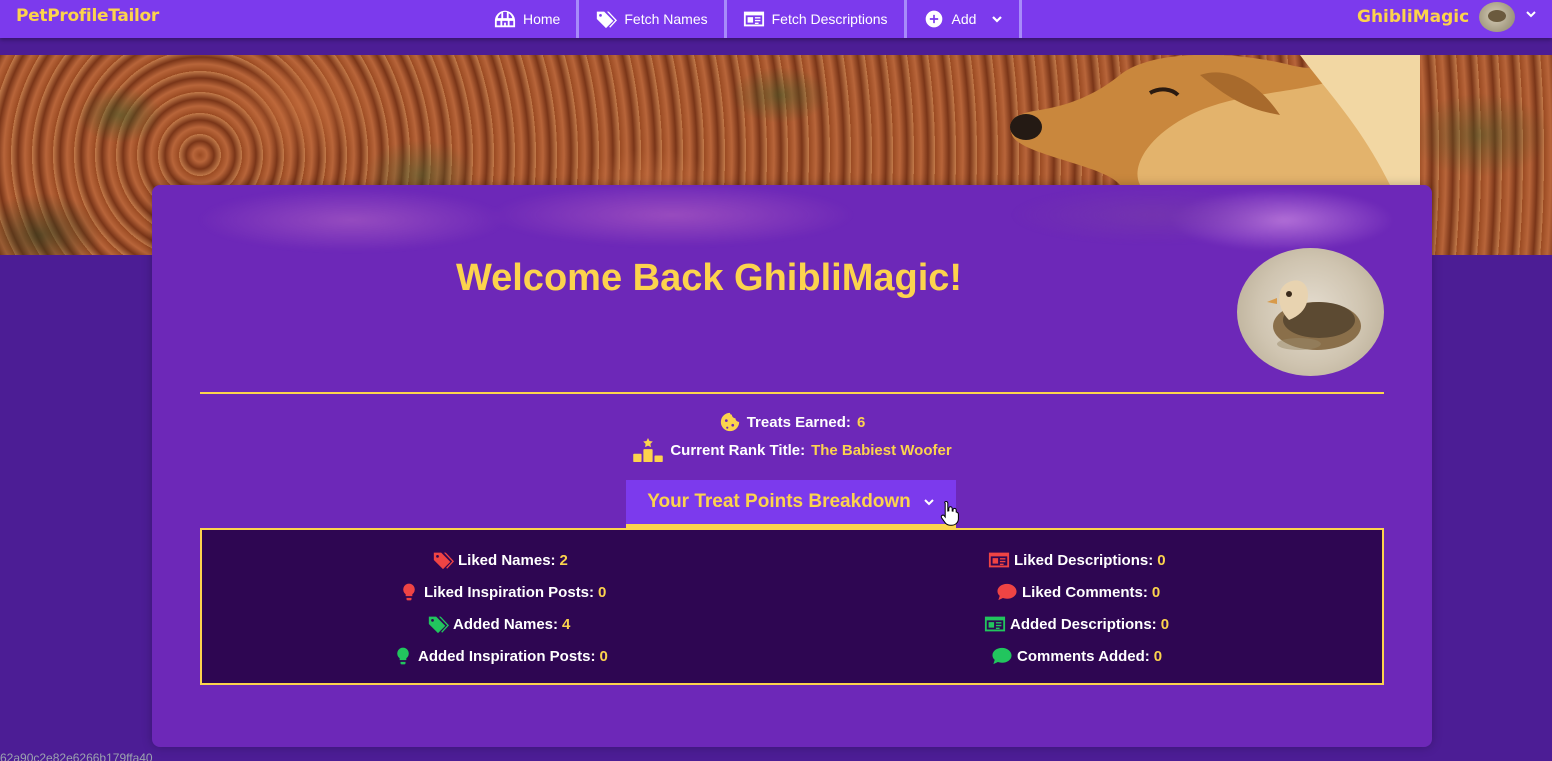 The image size is (1552, 761). What do you see at coordinates (507, 560) in the screenshot?
I see `liked-names-label: Liked Names:` at bounding box center [507, 560].